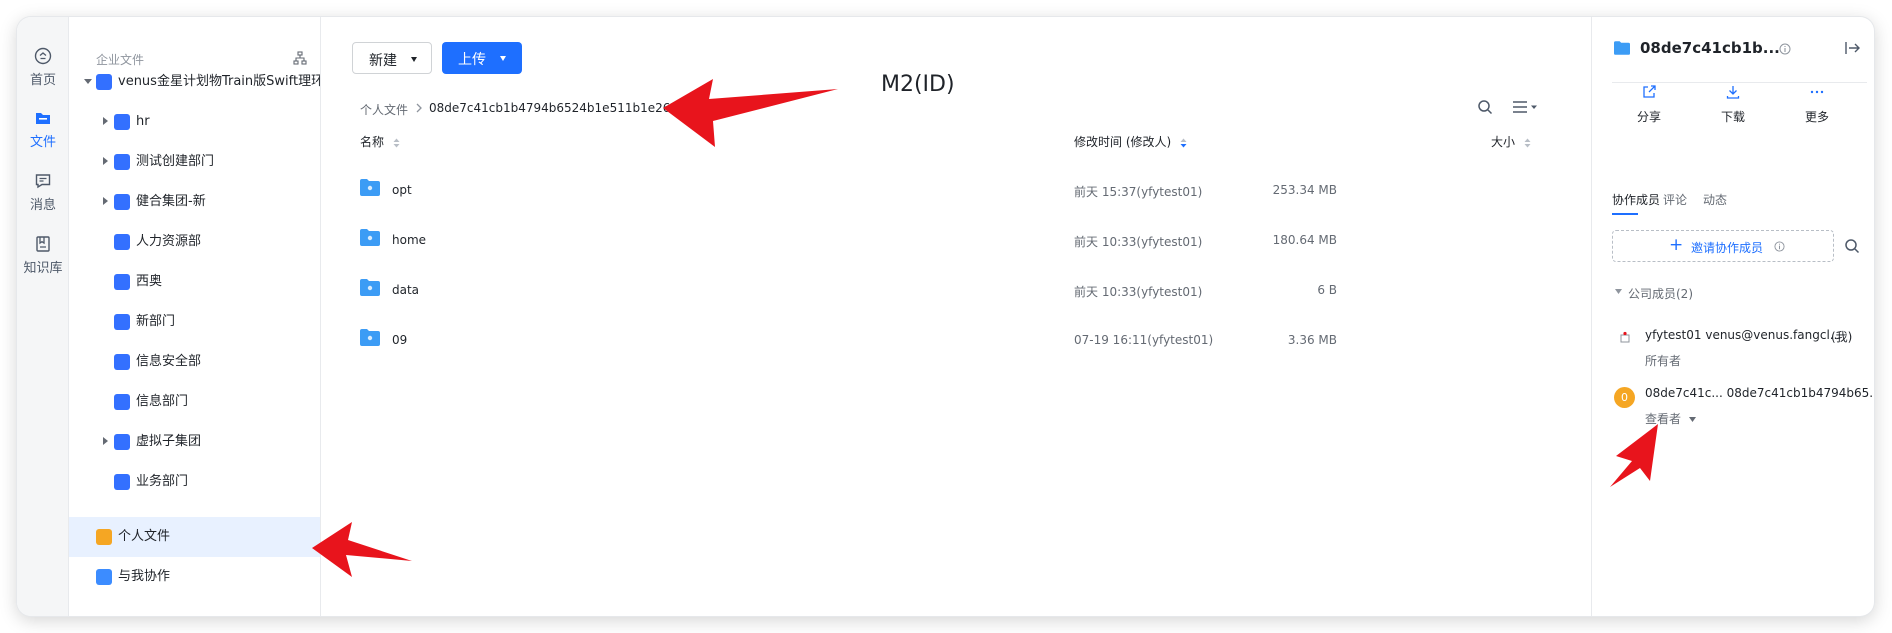  Describe the element at coordinates (194, 122) in the screenshot. I see `tree-item: hr` at that location.